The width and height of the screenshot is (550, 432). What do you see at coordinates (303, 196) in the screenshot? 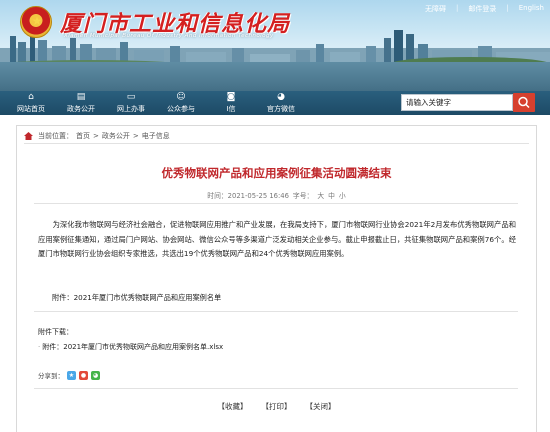
I see `font-size-label: 字号：` at bounding box center [303, 196].